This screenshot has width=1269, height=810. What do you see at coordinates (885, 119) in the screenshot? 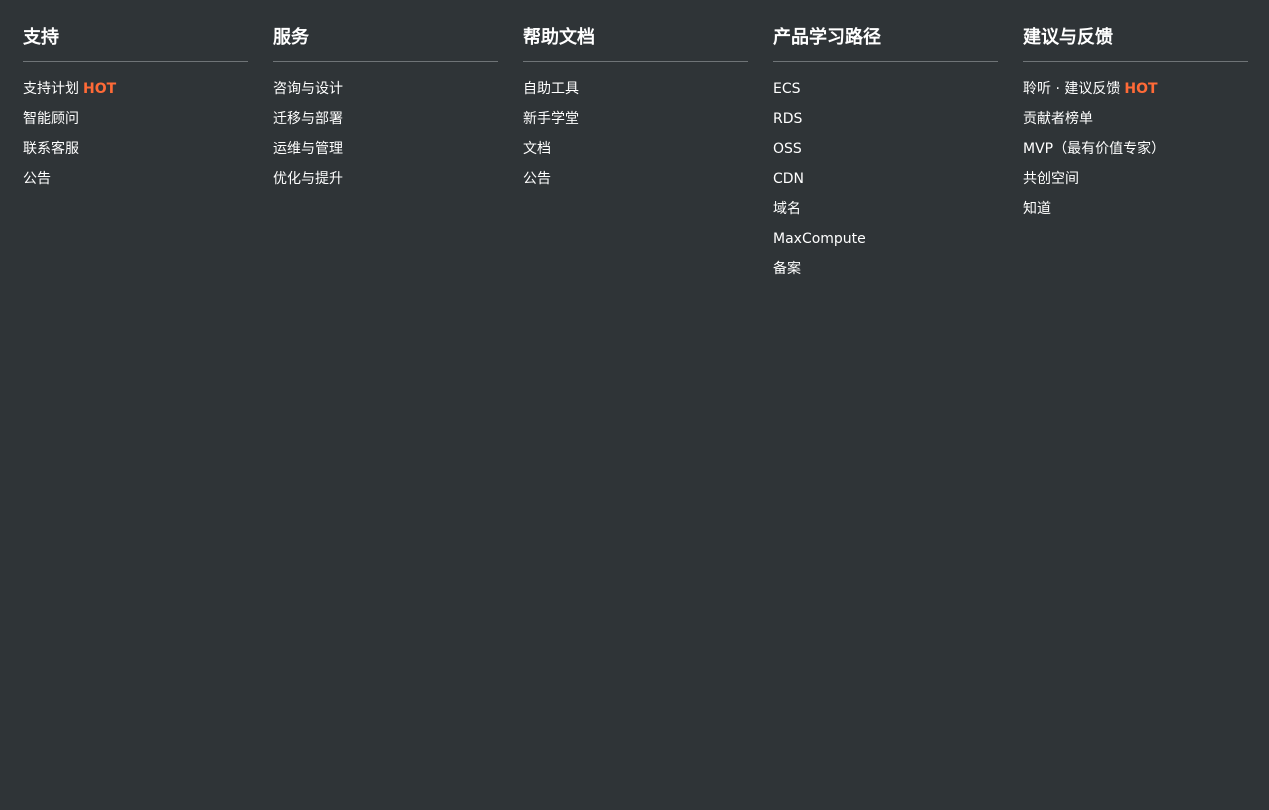
I see `link-rds: RDS` at bounding box center [885, 119].